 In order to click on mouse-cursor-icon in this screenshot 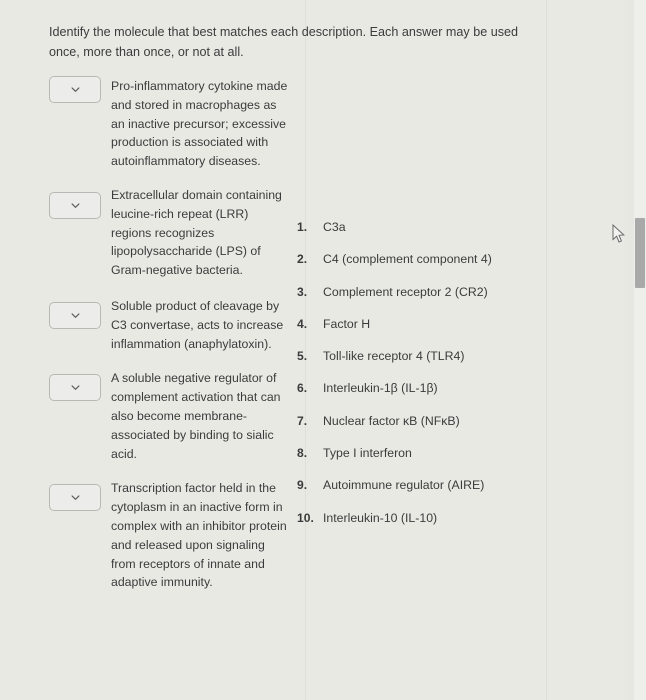, I will do `click(618, 233)`.